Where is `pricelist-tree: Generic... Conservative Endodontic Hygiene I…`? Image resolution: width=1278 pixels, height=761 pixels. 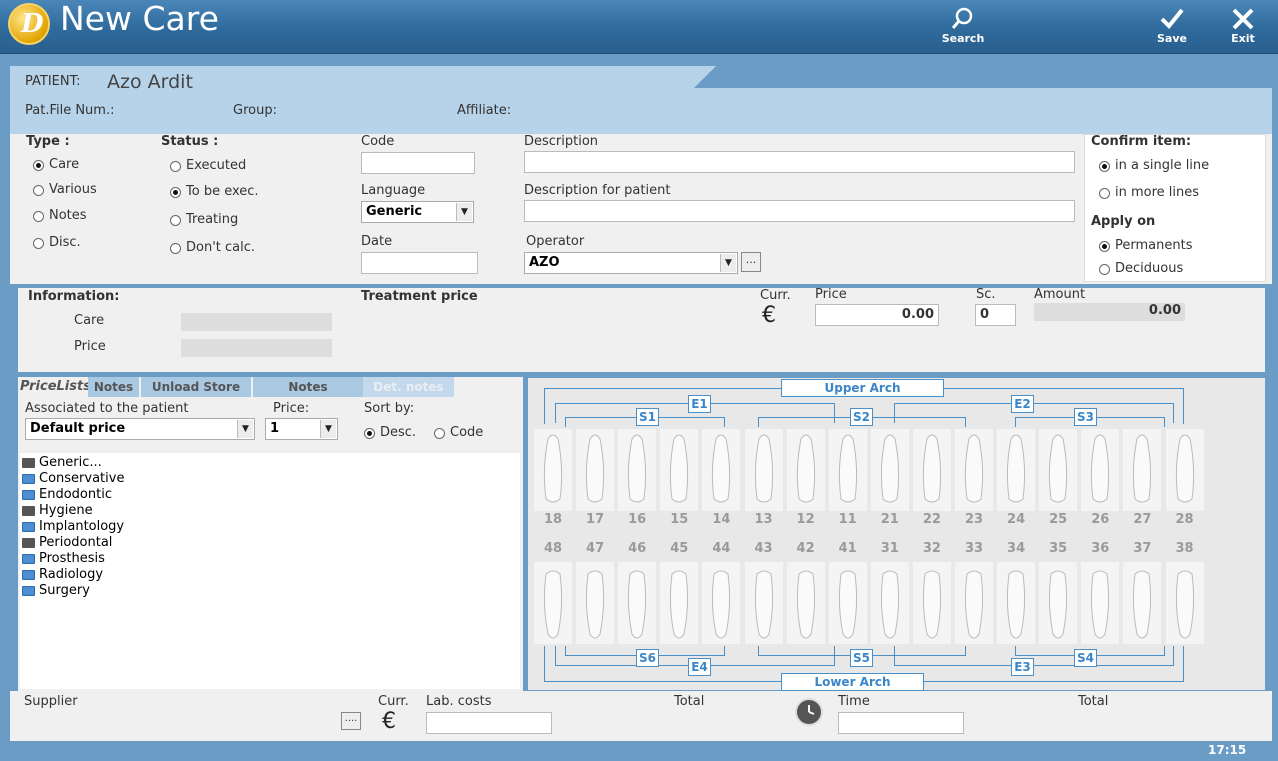
pricelist-tree: Generic... Conservative Endodontic Hygiene I… is located at coordinates (270, 571).